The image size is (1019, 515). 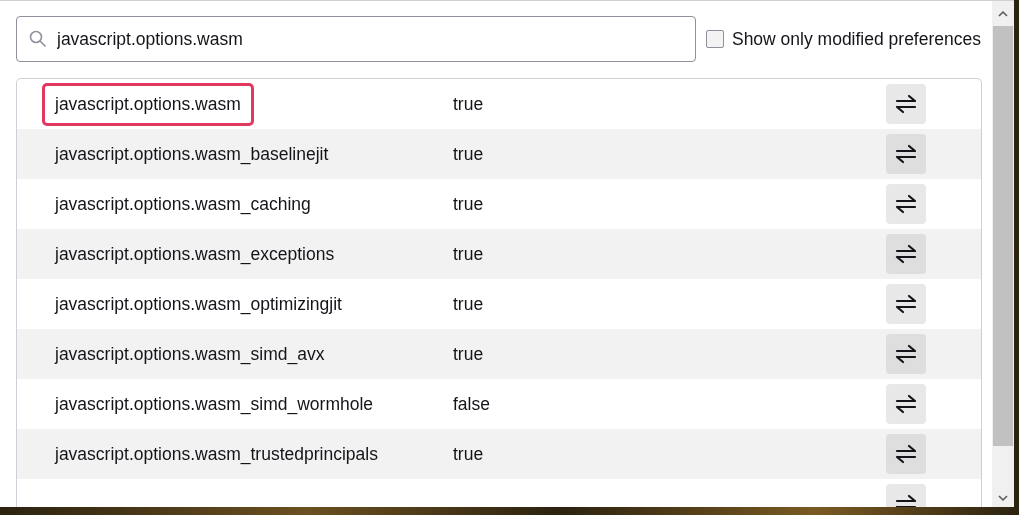 What do you see at coordinates (189, 354) in the screenshot?
I see `preference-name: javascript.options.wasm_simd_avx` at bounding box center [189, 354].